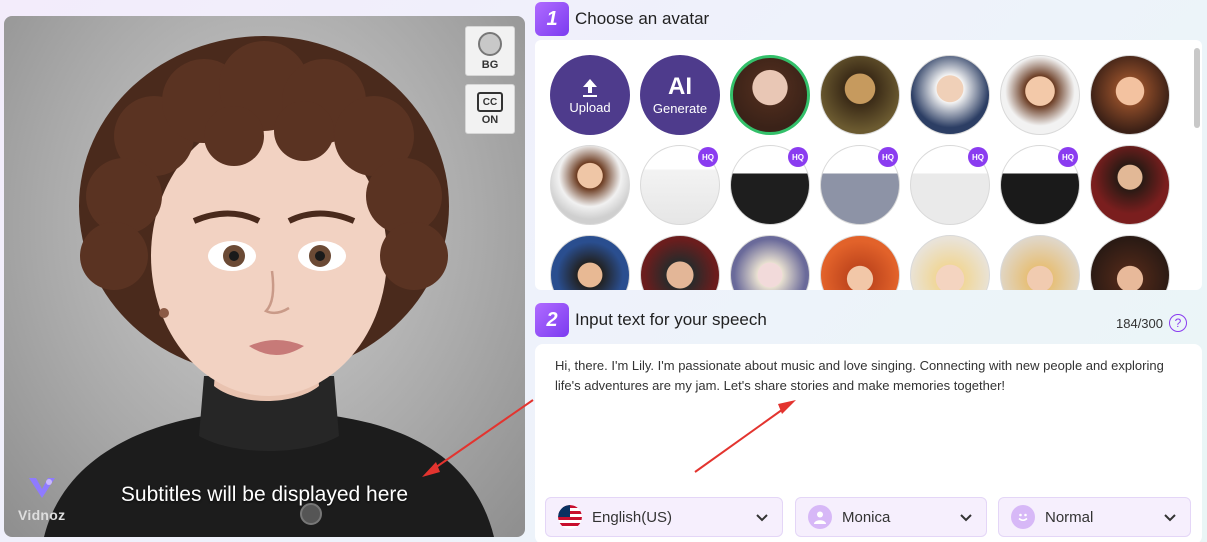  I want to click on ai-generate-avatar-button: AI Generate, so click(680, 95).